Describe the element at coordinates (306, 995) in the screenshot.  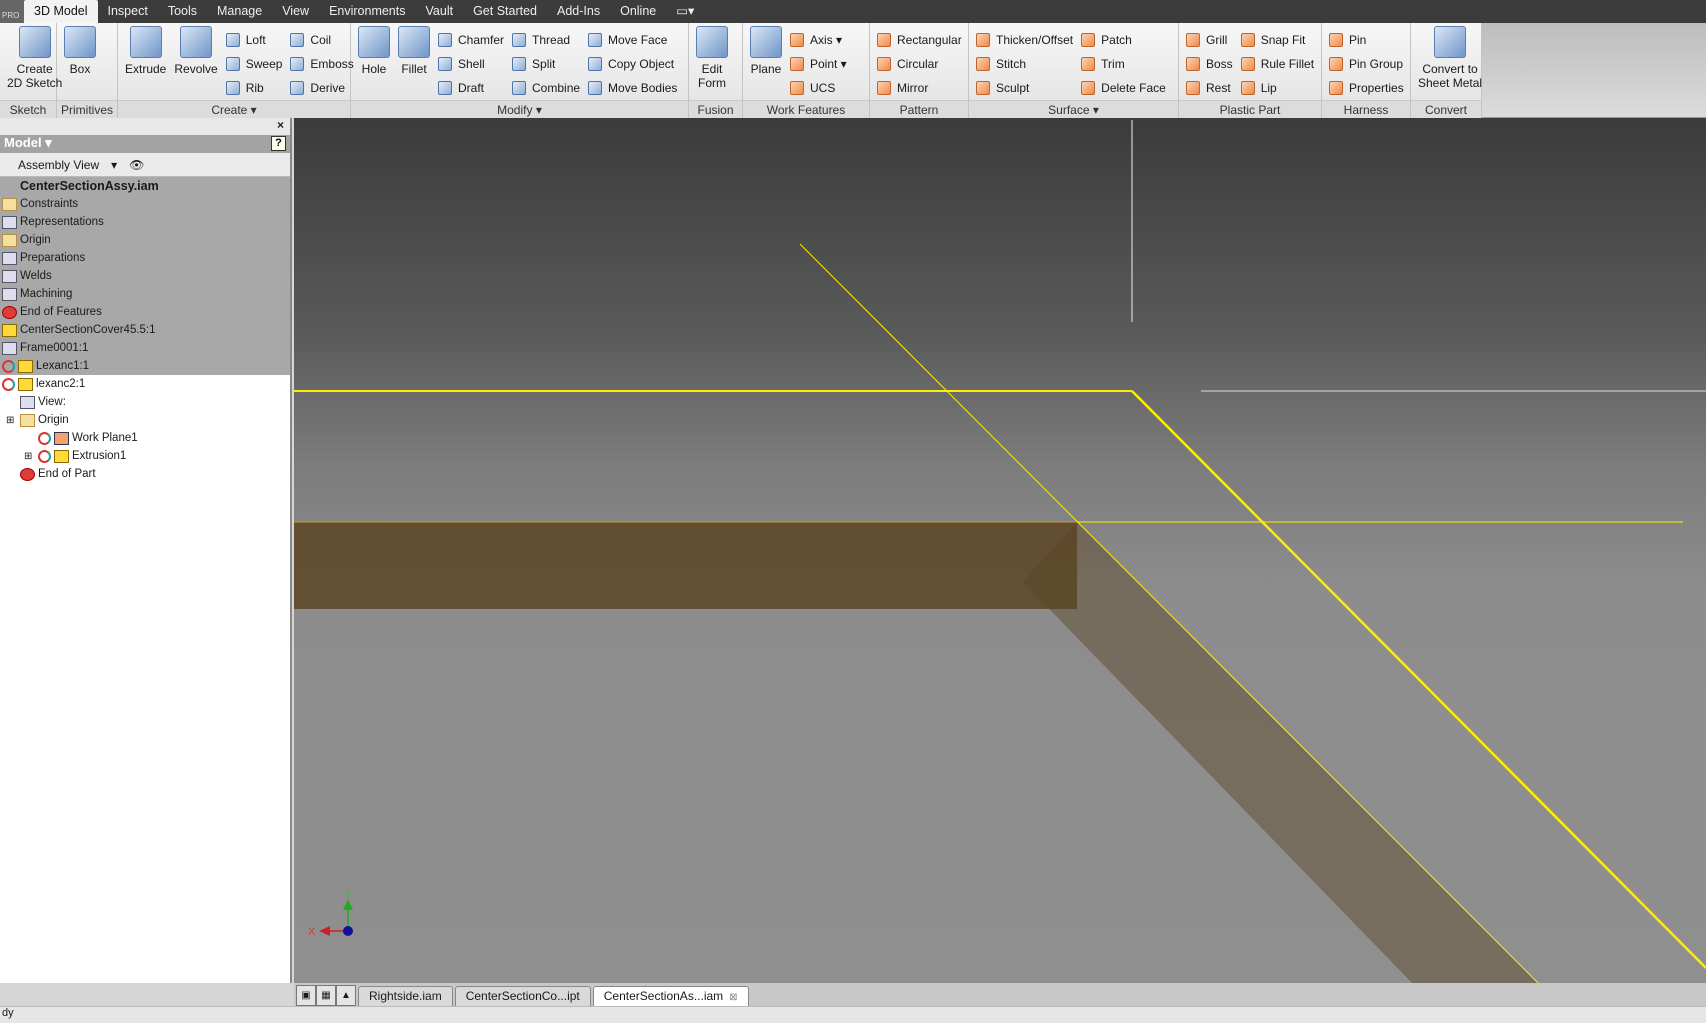
I see `cascade-windows-icon: ▣` at that location.